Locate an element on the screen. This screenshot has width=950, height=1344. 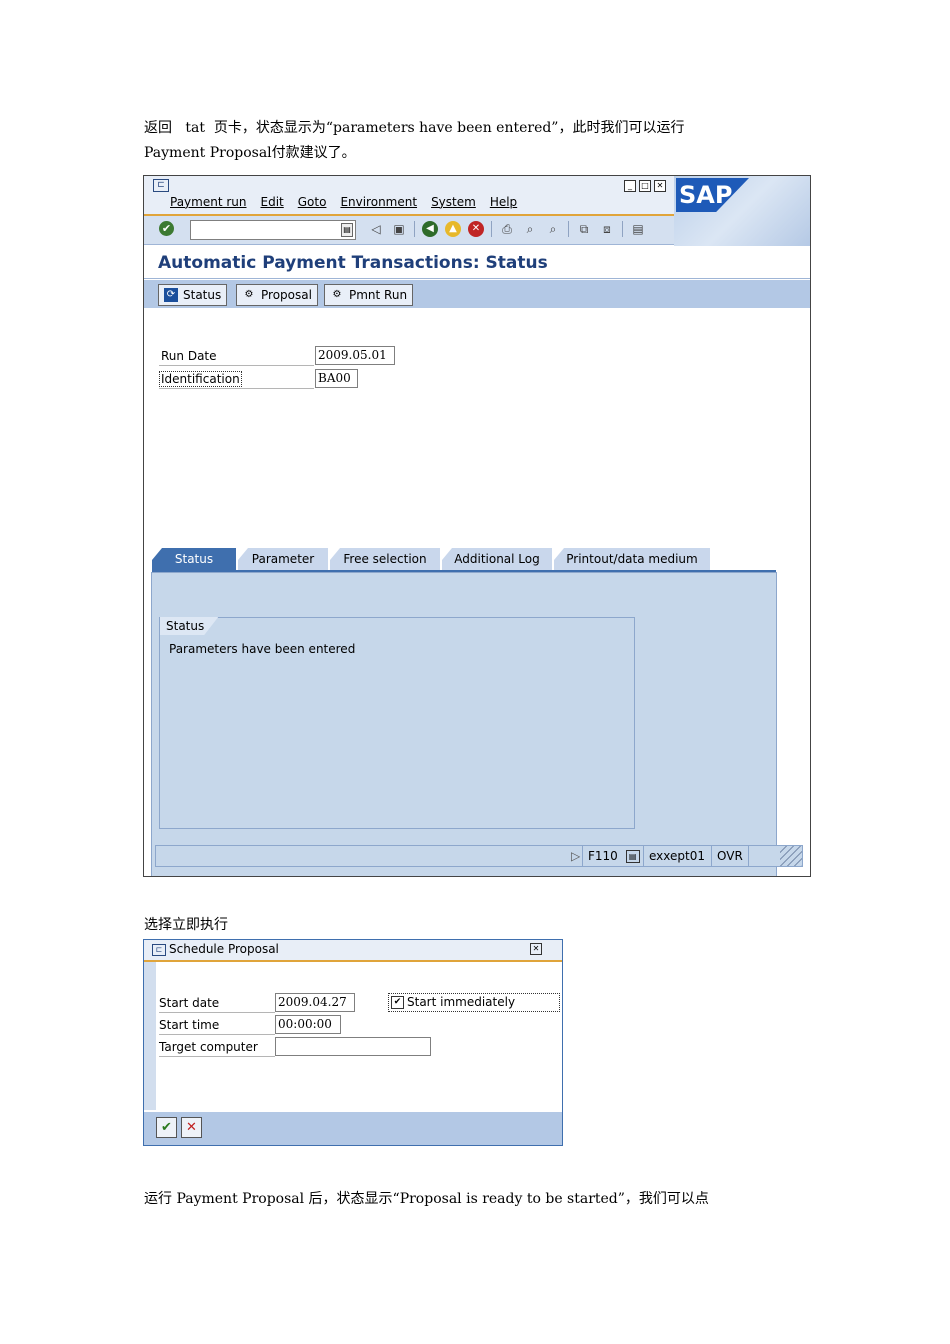
menu-payment-run: Payment run is located at coordinates (208, 202).